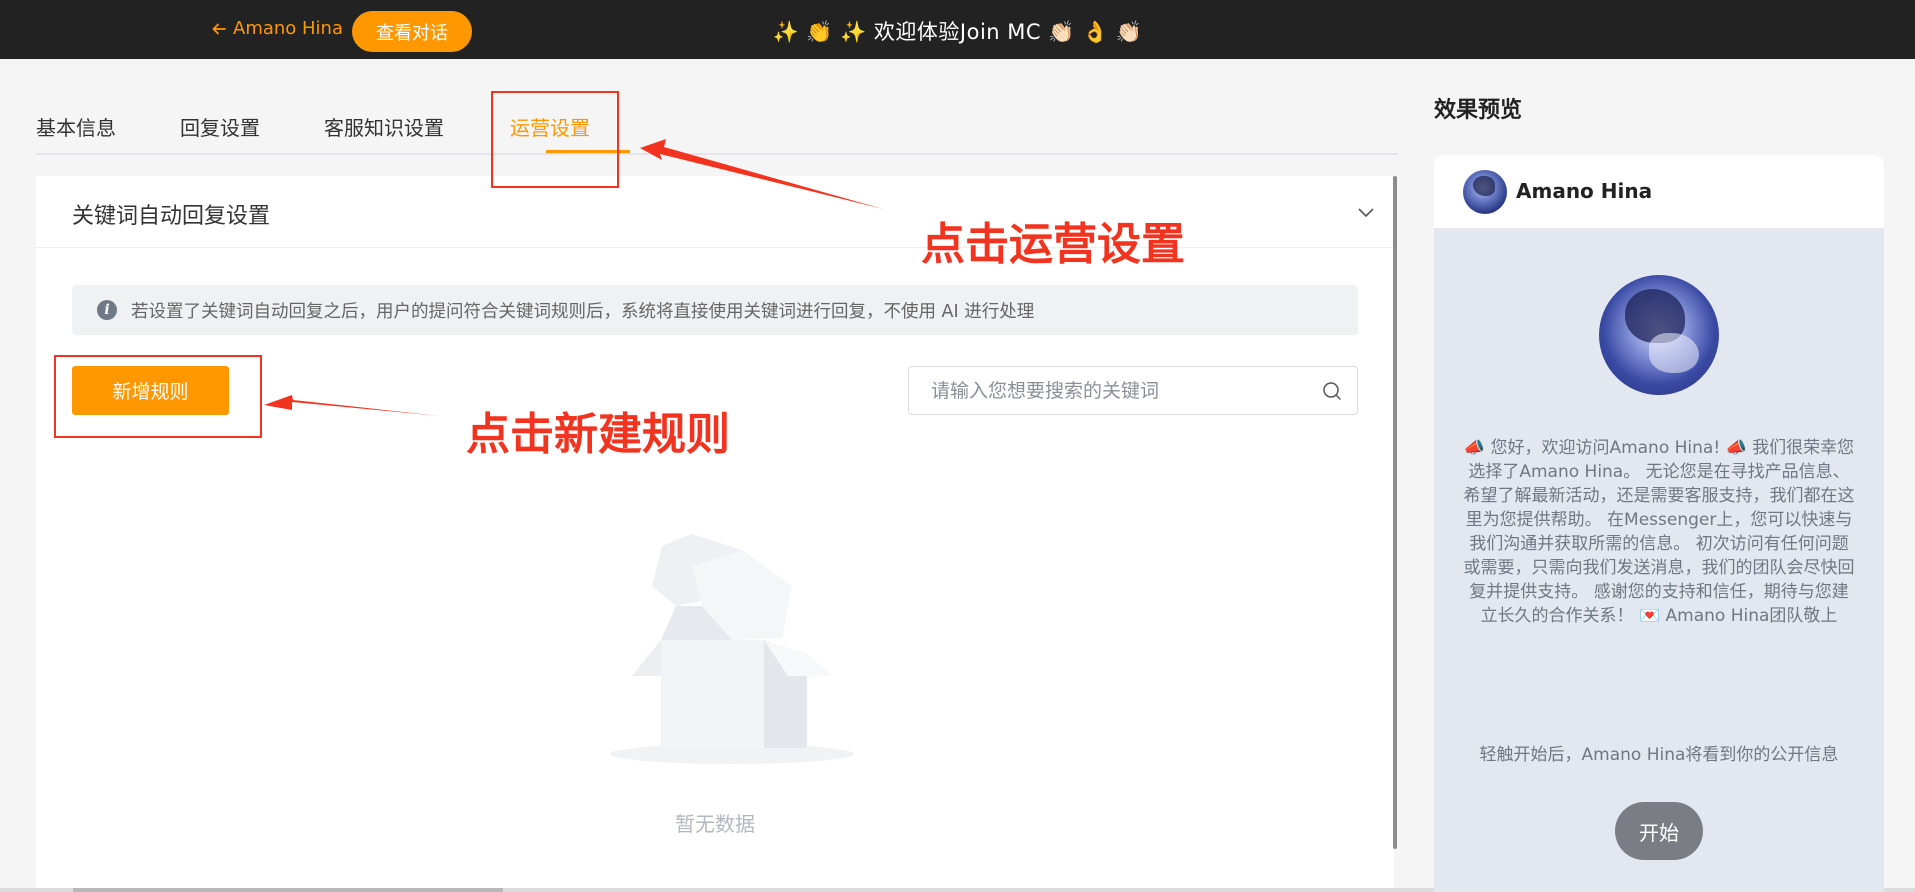 This screenshot has height=892, width=1915. Describe the element at coordinates (1053, 244) in the screenshot. I see `annotation-text-tab: 点击运营设置` at that location.